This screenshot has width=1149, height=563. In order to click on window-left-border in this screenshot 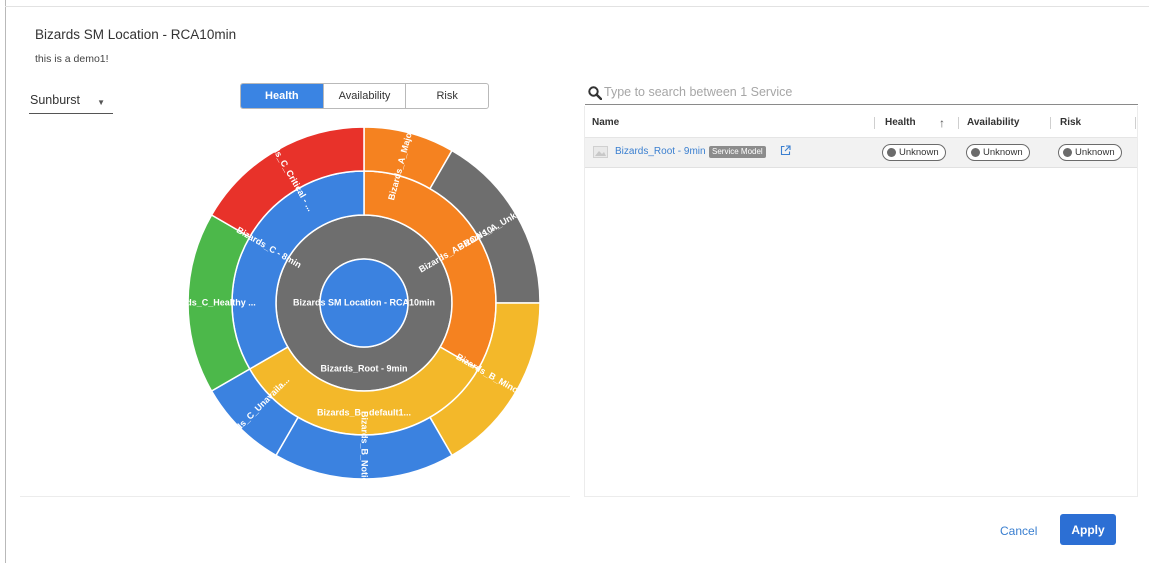, I will do `click(5, 281)`.